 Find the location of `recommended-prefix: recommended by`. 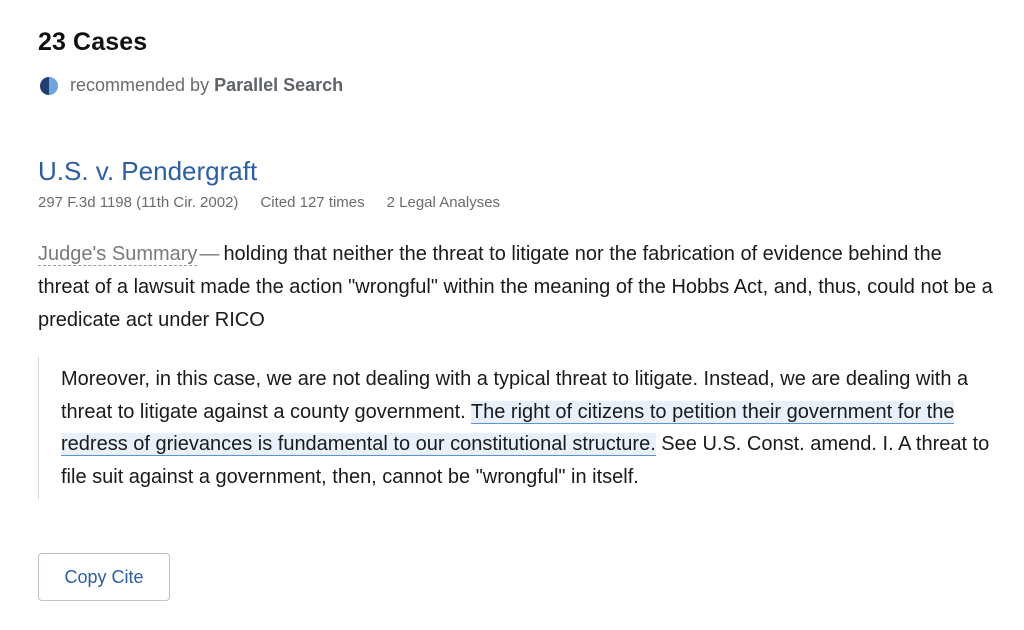

recommended-prefix: recommended by is located at coordinates (140, 85).